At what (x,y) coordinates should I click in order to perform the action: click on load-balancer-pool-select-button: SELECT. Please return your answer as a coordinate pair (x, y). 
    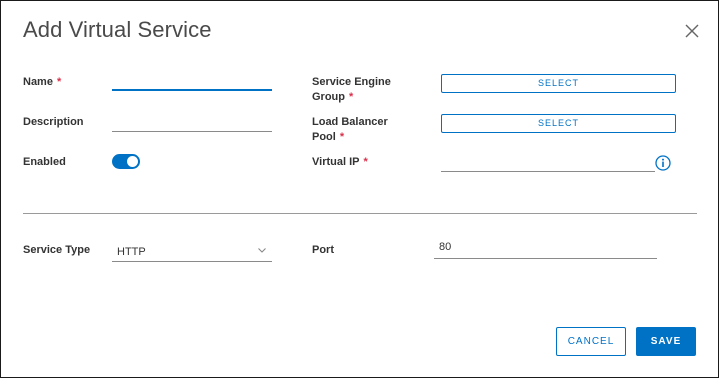
    Looking at the image, I should click on (558, 123).